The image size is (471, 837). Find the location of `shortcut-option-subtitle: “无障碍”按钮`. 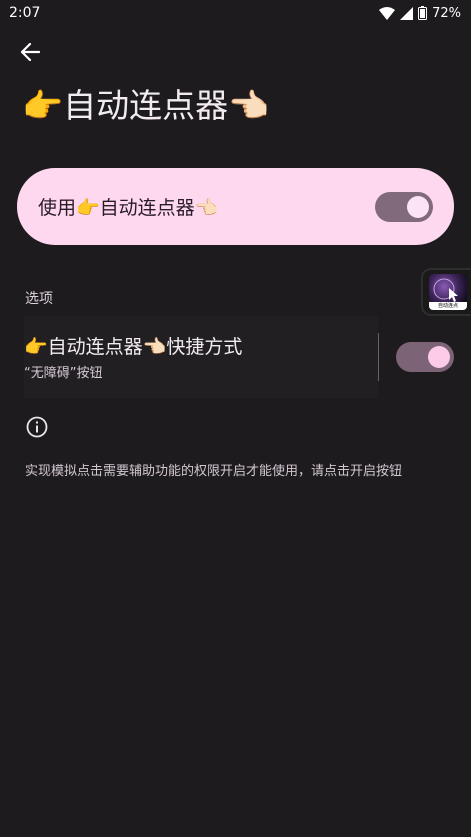

shortcut-option-subtitle: “无障碍”按钮 is located at coordinates (63, 373).